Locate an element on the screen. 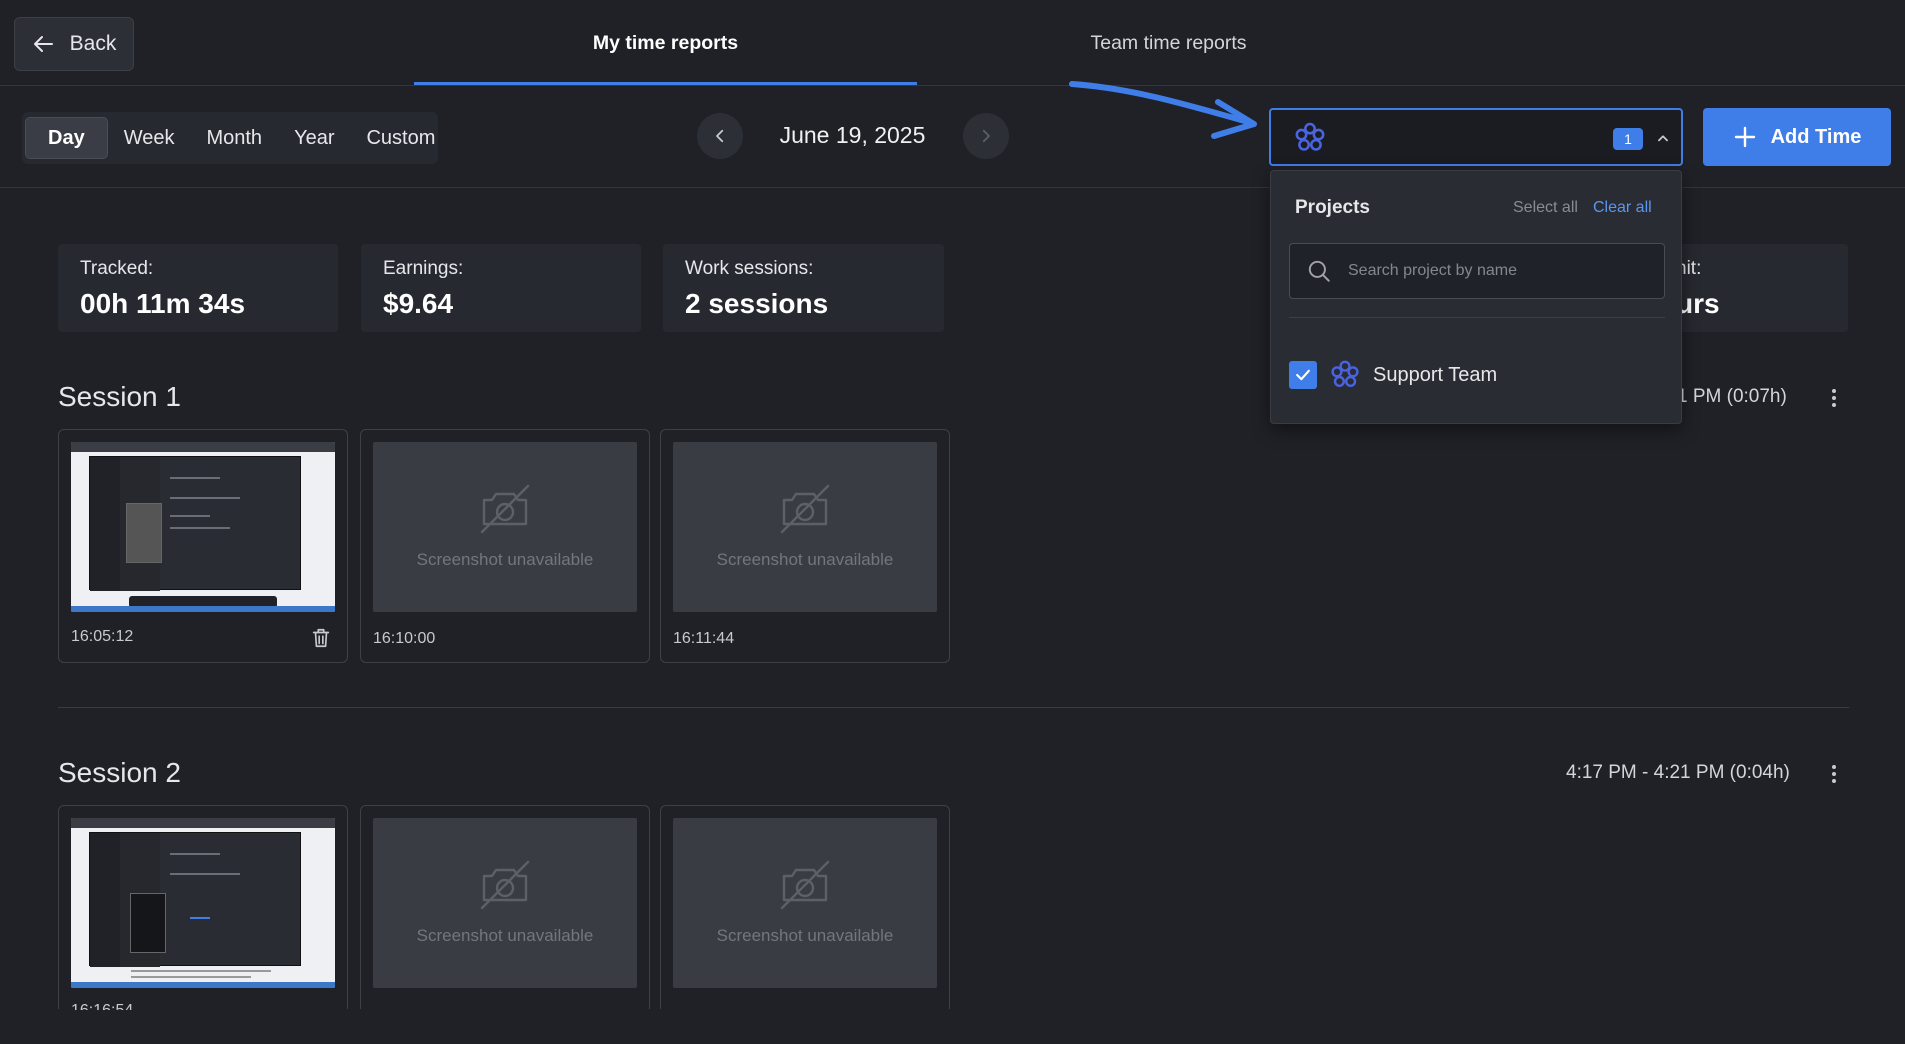 The width and height of the screenshot is (1905, 1044). period-custom: Custom is located at coordinates (400, 138).